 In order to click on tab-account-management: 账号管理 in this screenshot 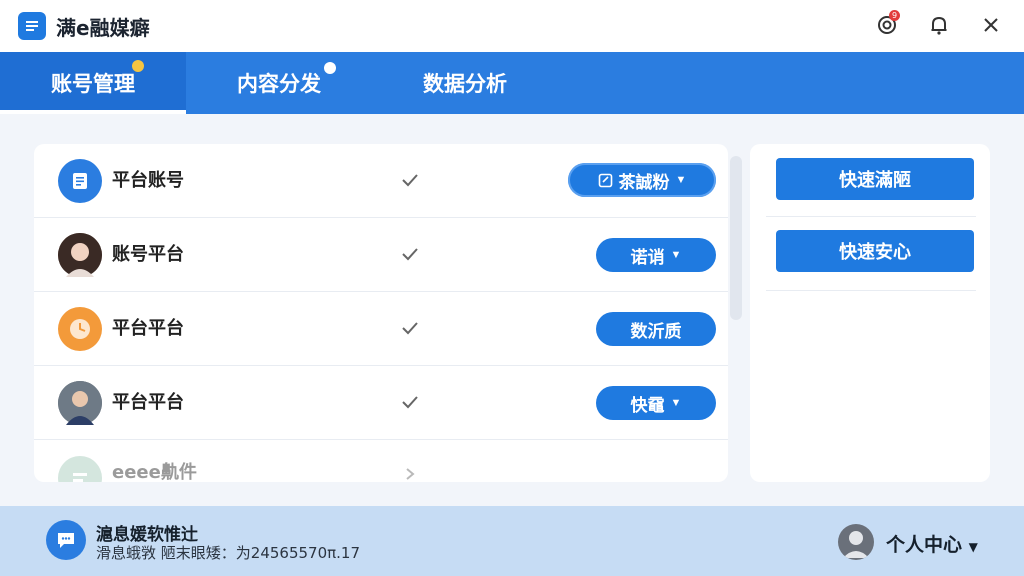, I will do `click(93, 83)`.